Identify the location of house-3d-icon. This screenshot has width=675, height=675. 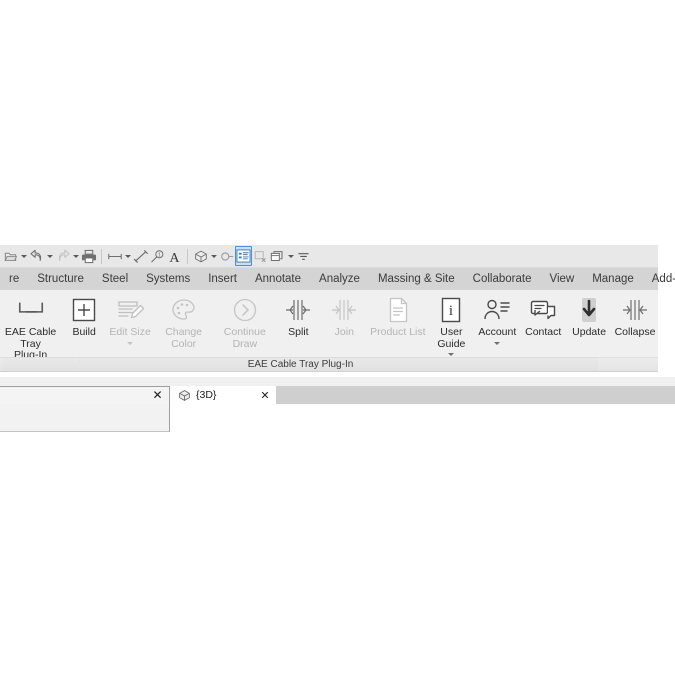
(184, 395).